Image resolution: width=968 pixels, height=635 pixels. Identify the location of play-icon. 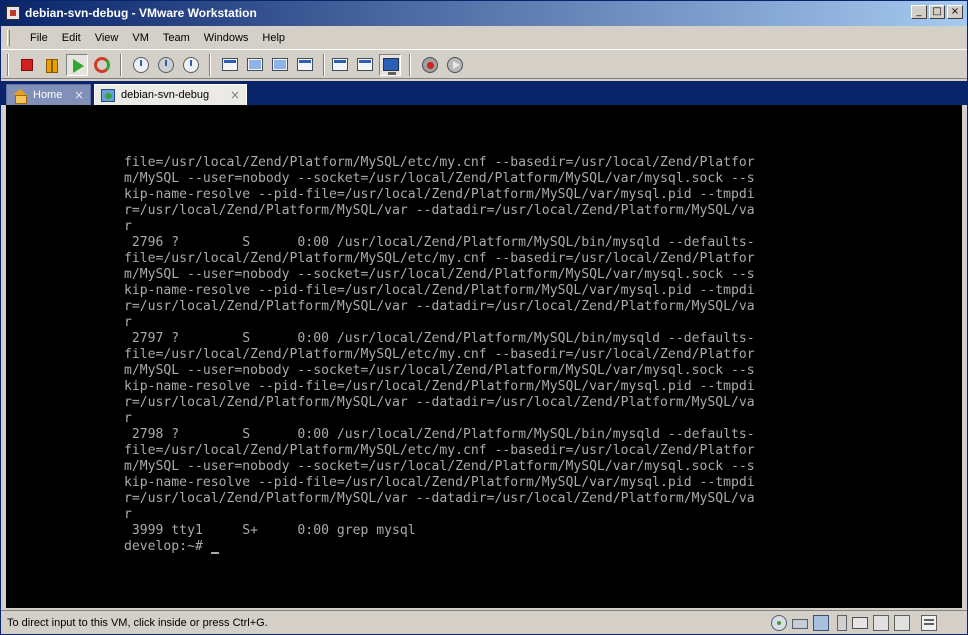
(78, 66).